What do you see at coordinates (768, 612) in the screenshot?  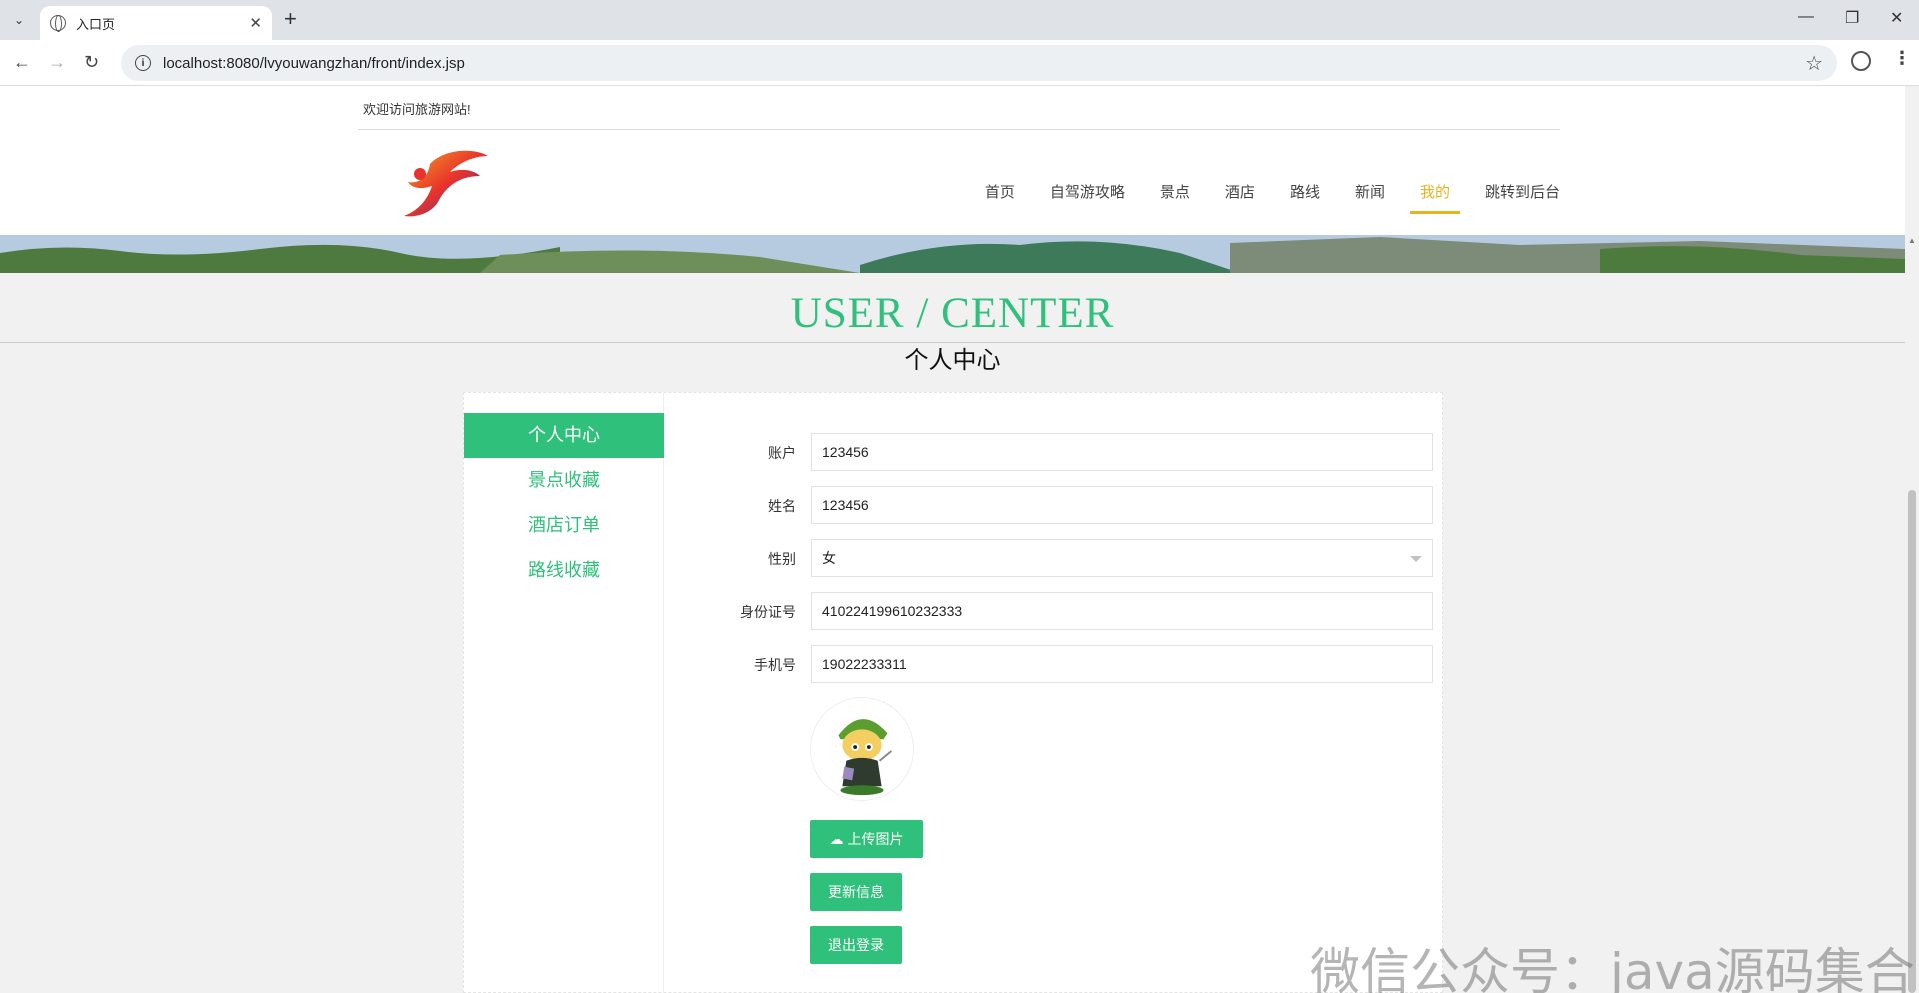 I see `id-card-label: 身份证号` at bounding box center [768, 612].